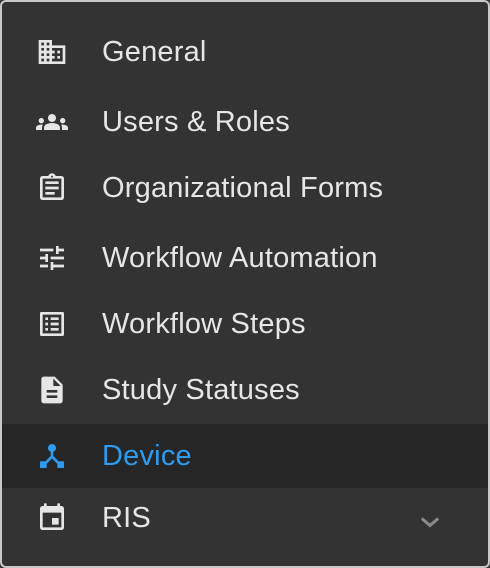 The height and width of the screenshot is (568, 490). I want to click on building-icon, so click(52, 52).